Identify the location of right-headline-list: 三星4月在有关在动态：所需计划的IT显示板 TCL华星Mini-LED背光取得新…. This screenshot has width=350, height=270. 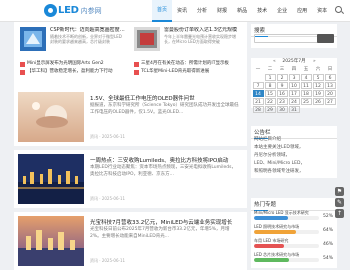
(186, 68).